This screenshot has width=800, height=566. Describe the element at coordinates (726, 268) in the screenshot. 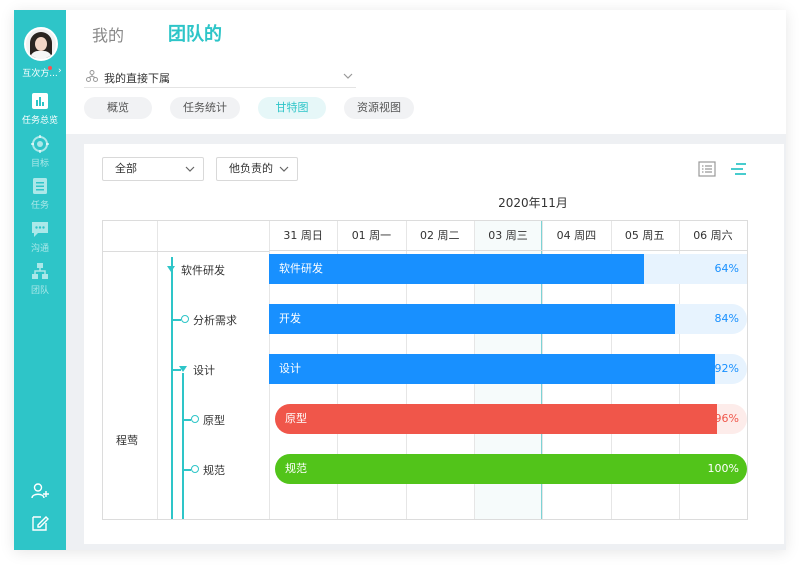

I see `task-progress-text: 64%` at that location.